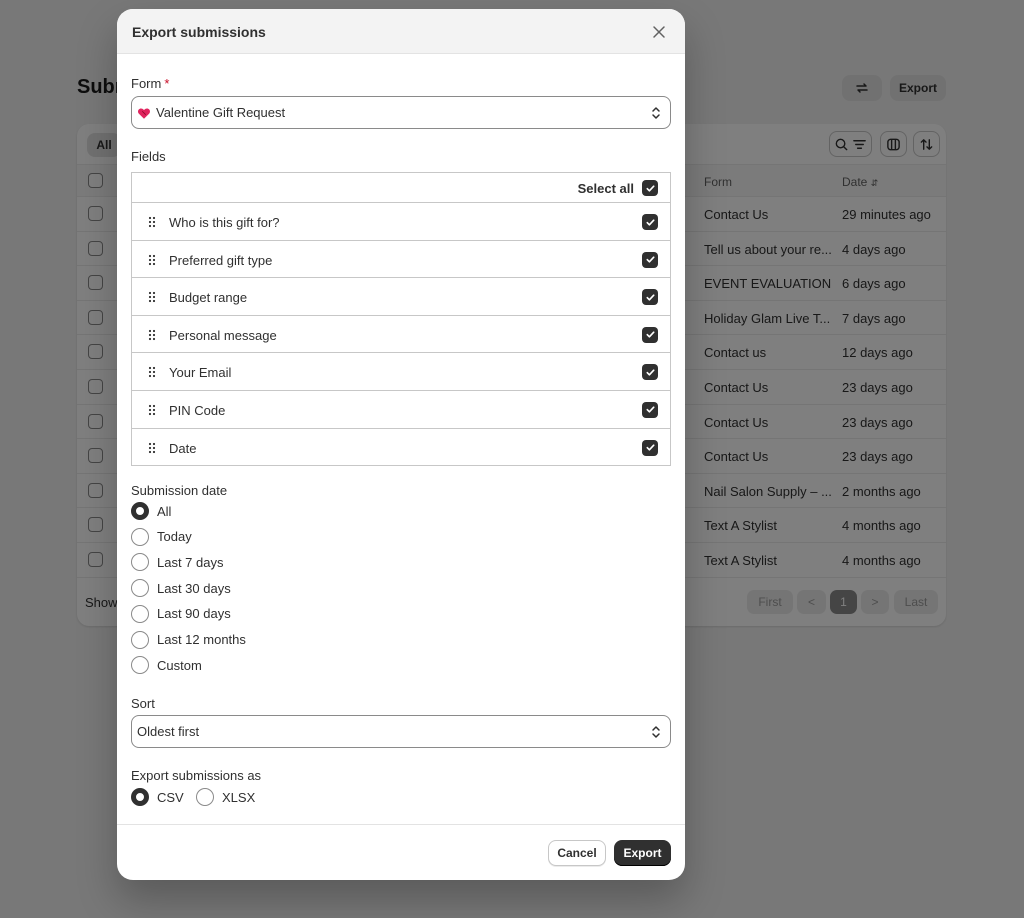  I want to click on field-label: Budget range, so click(208, 298).